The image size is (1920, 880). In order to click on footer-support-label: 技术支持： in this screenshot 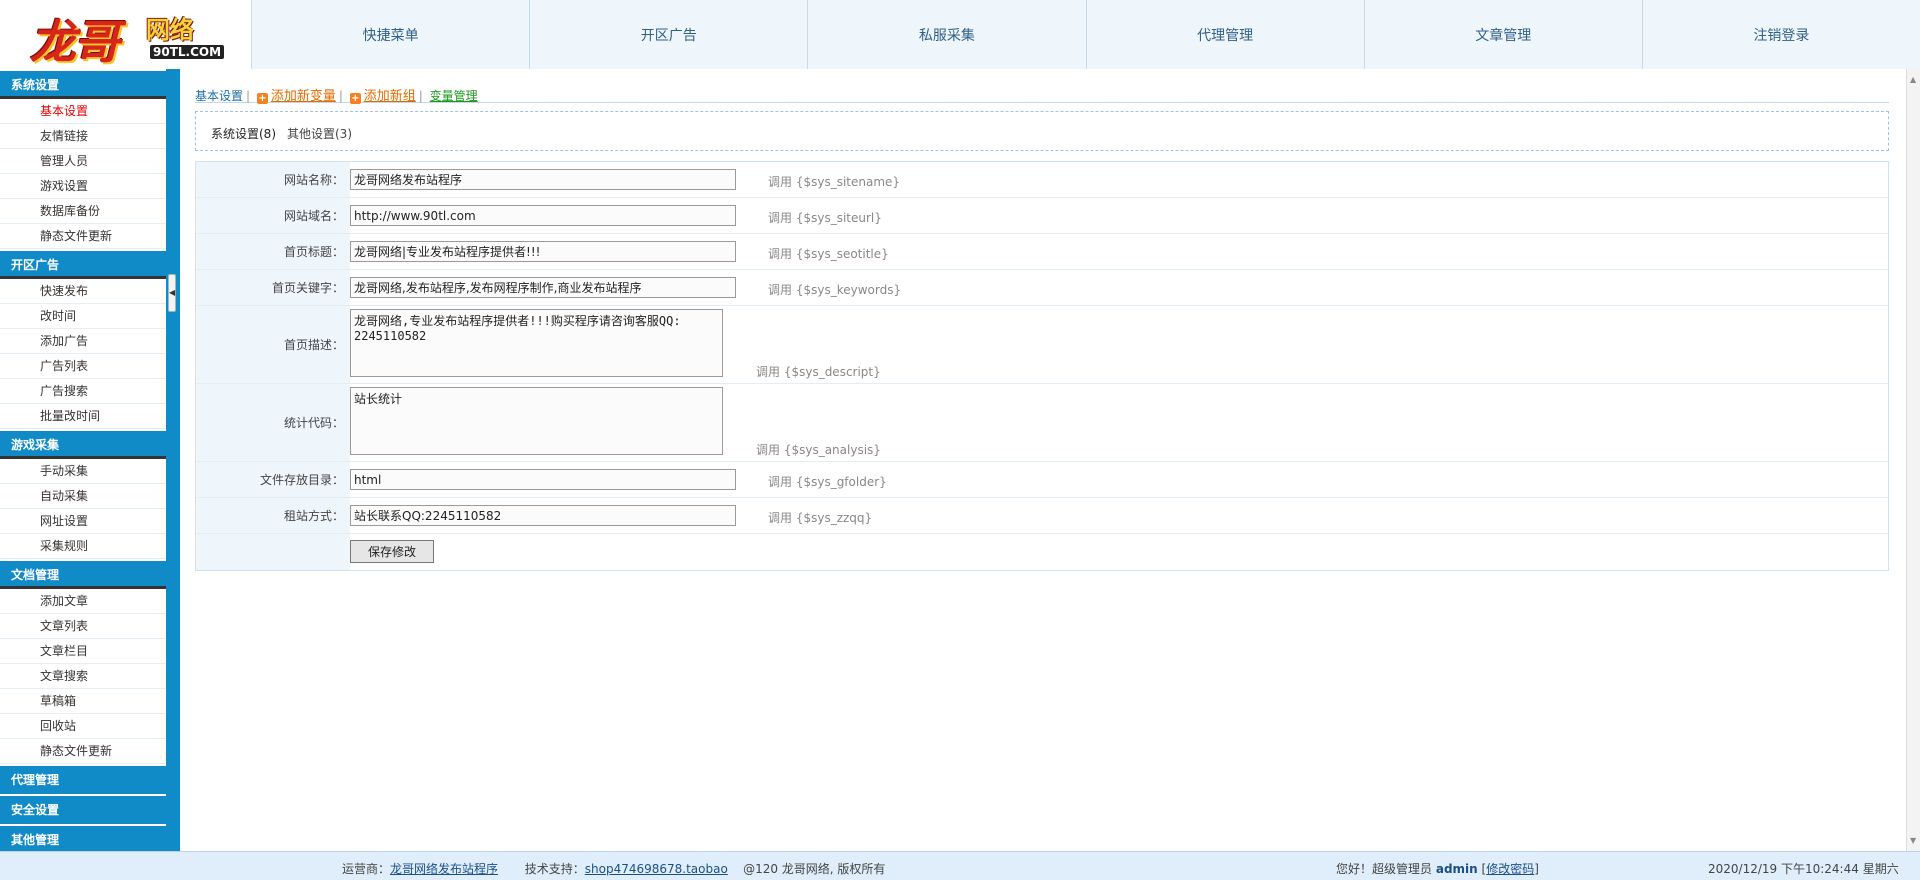, I will do `click(554, 869)`.